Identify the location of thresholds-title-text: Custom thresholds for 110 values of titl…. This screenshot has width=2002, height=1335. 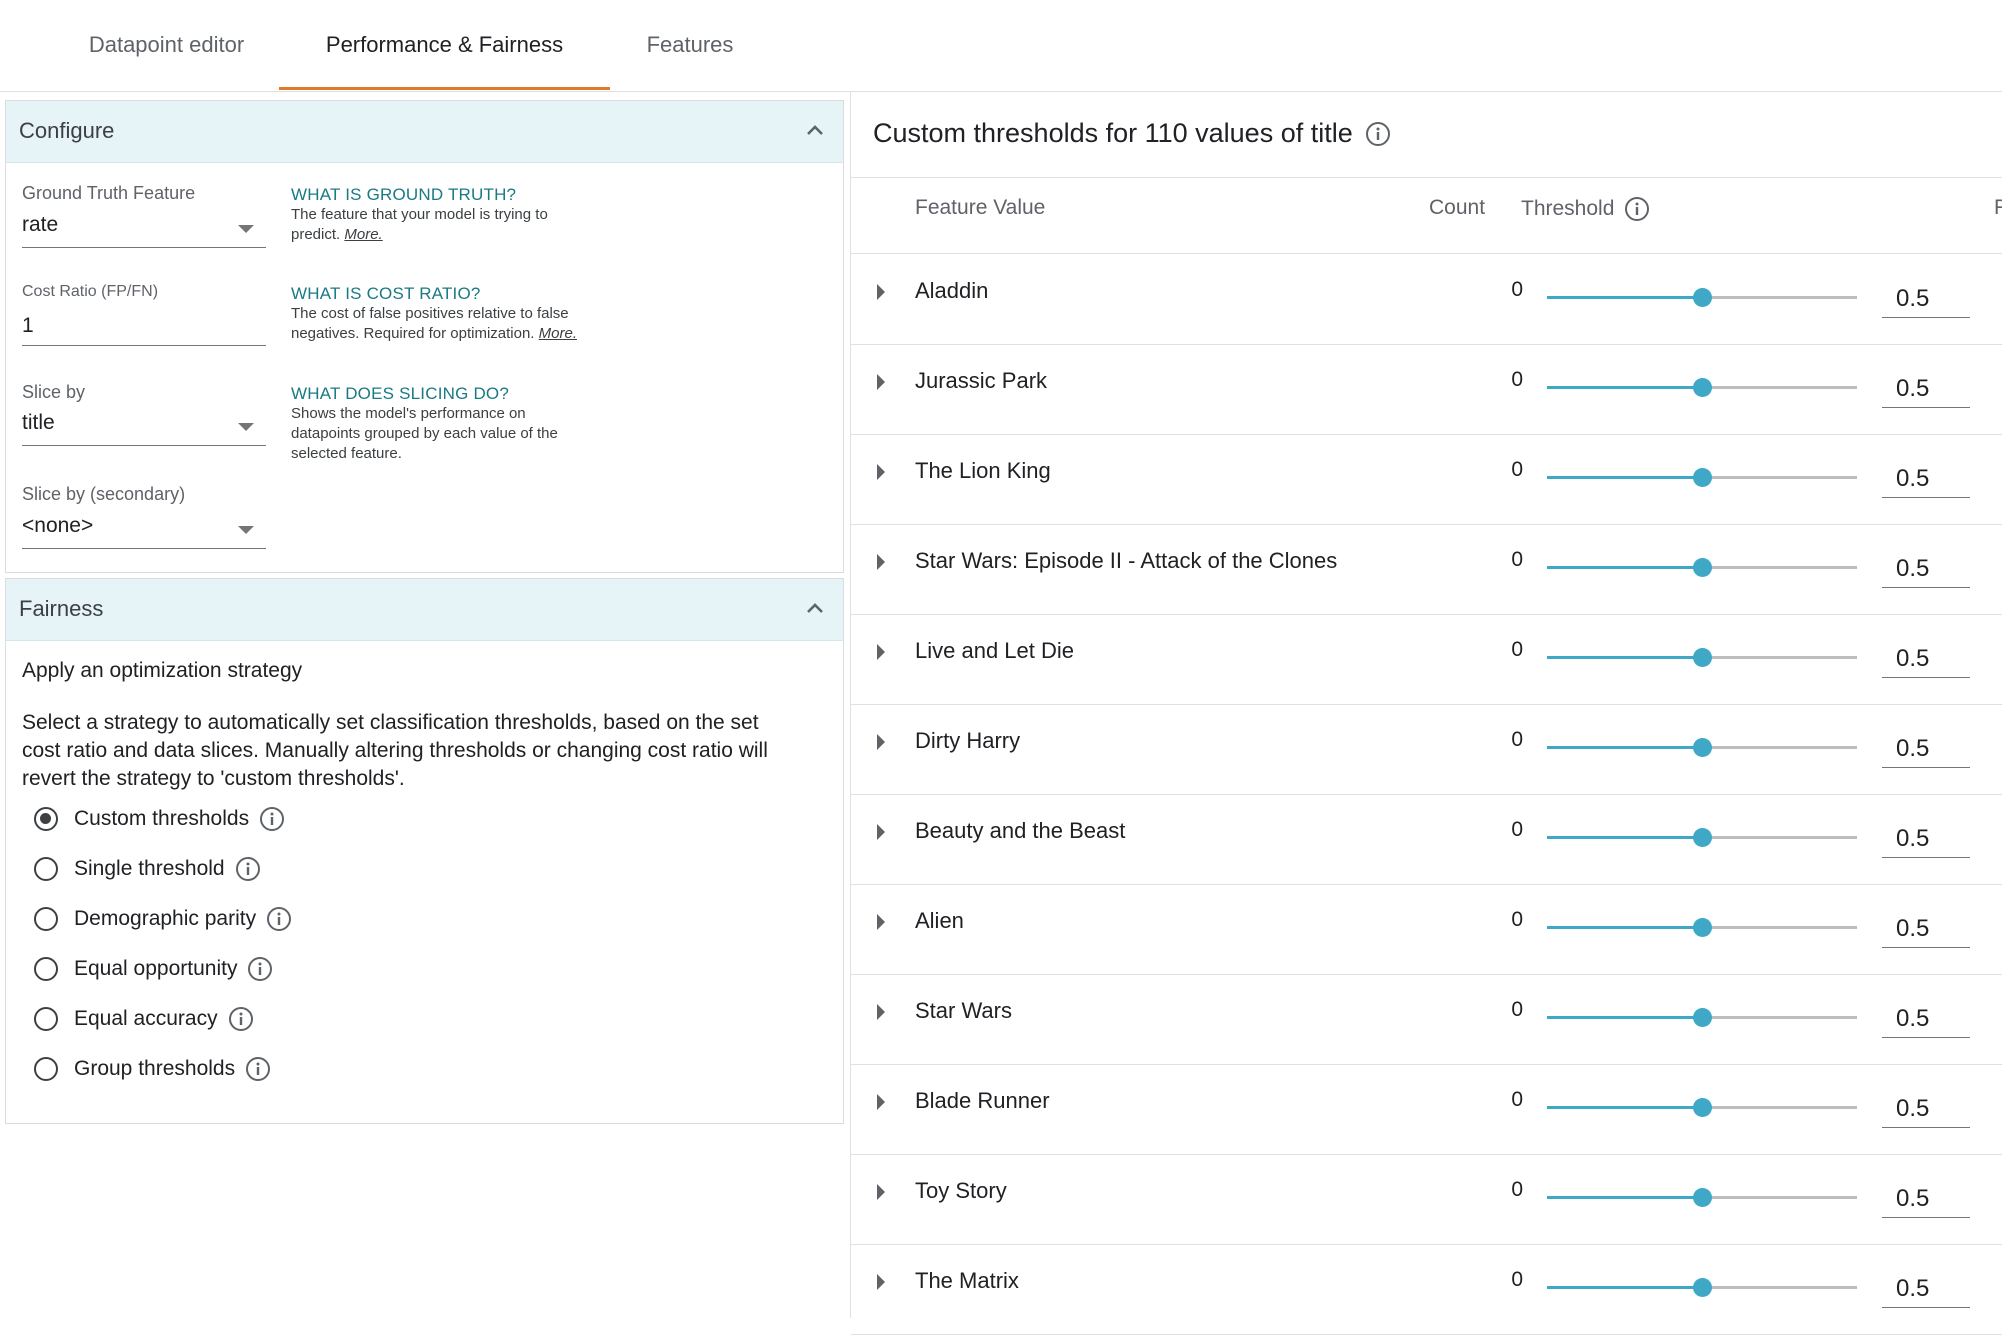
(1113, 133).